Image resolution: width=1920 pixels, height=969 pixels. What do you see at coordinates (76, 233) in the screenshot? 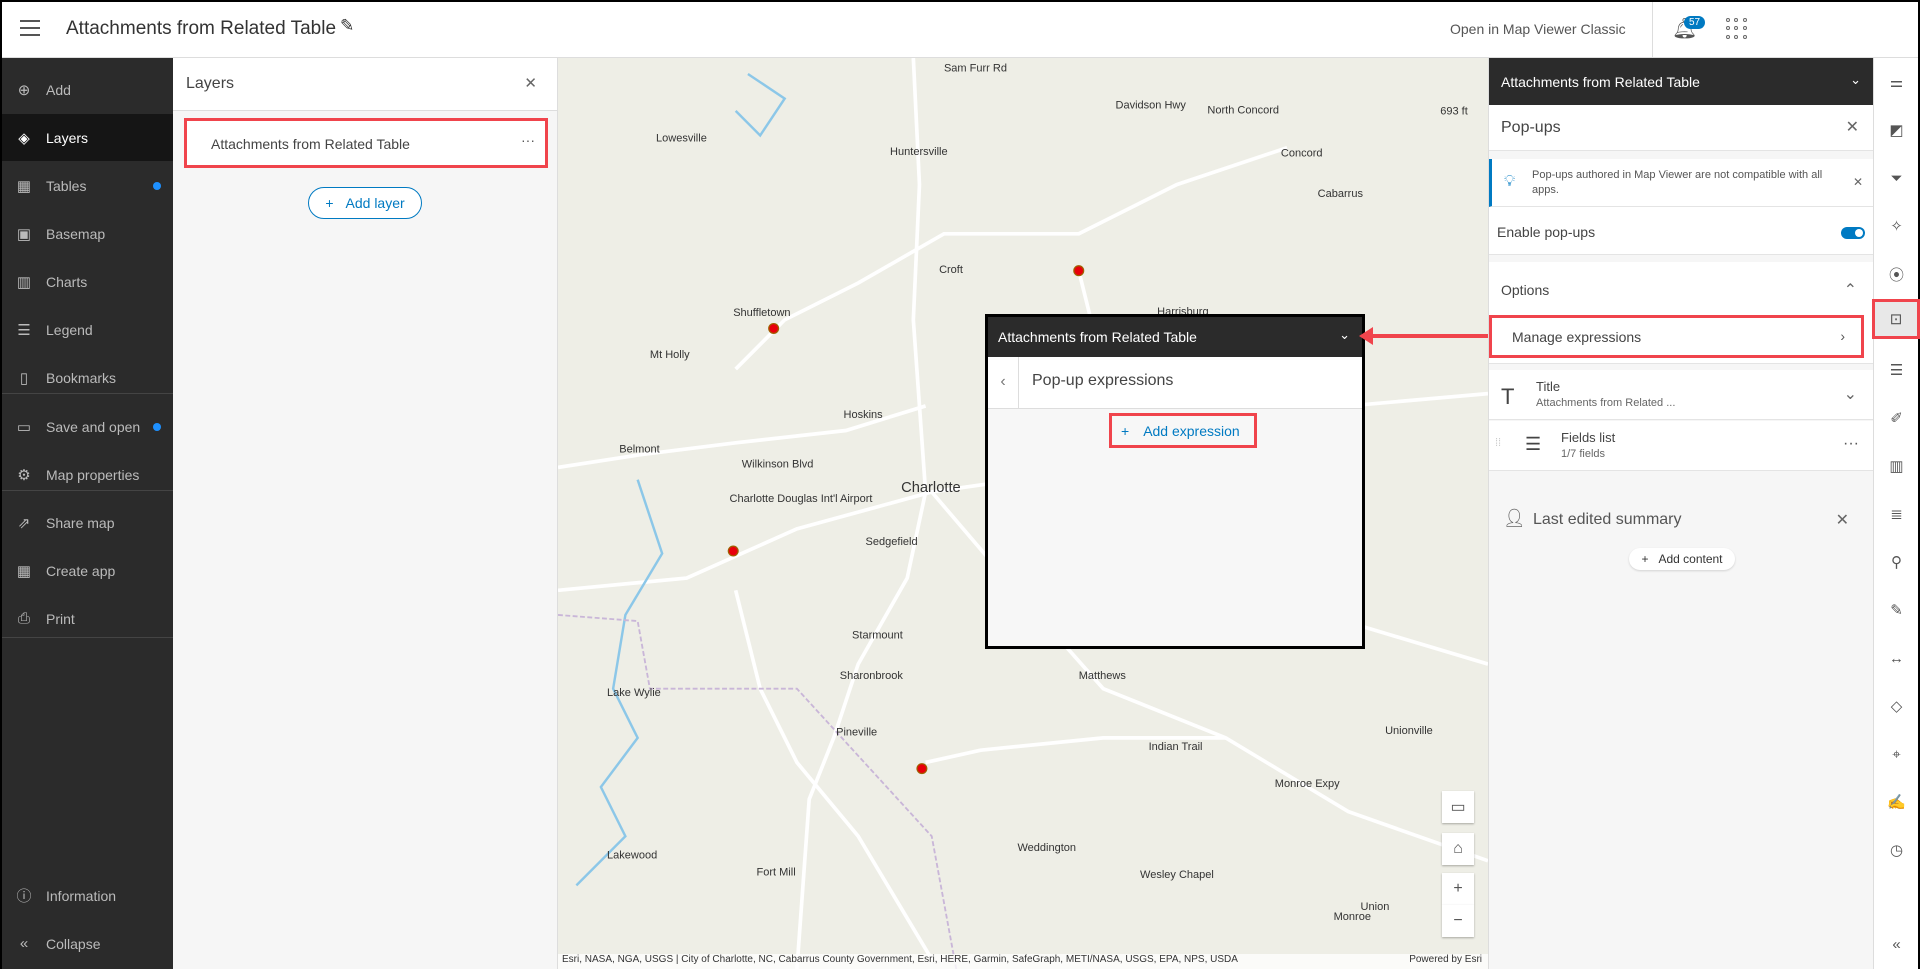
I see `nav-label: Basemap` at bounding box center [76, 233].